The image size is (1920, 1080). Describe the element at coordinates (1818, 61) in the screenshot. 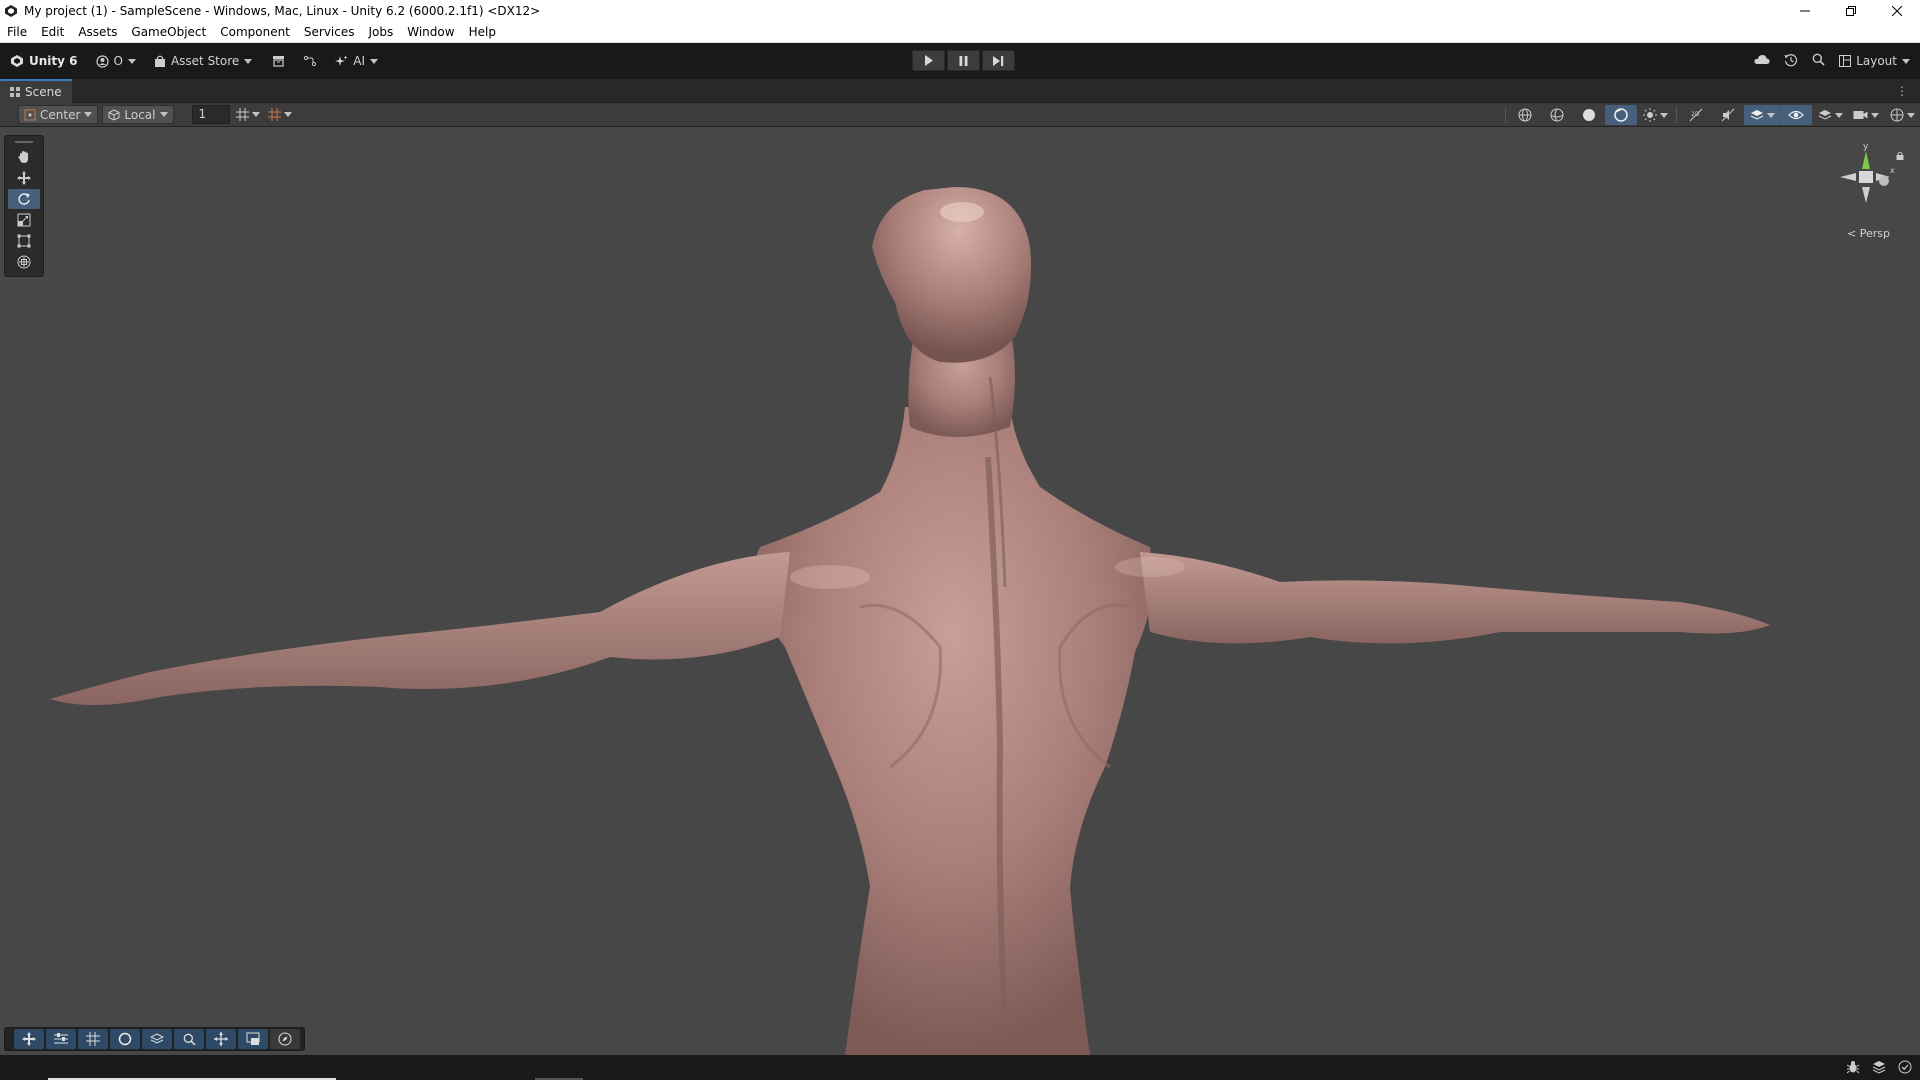

I see `search-button` at that location.